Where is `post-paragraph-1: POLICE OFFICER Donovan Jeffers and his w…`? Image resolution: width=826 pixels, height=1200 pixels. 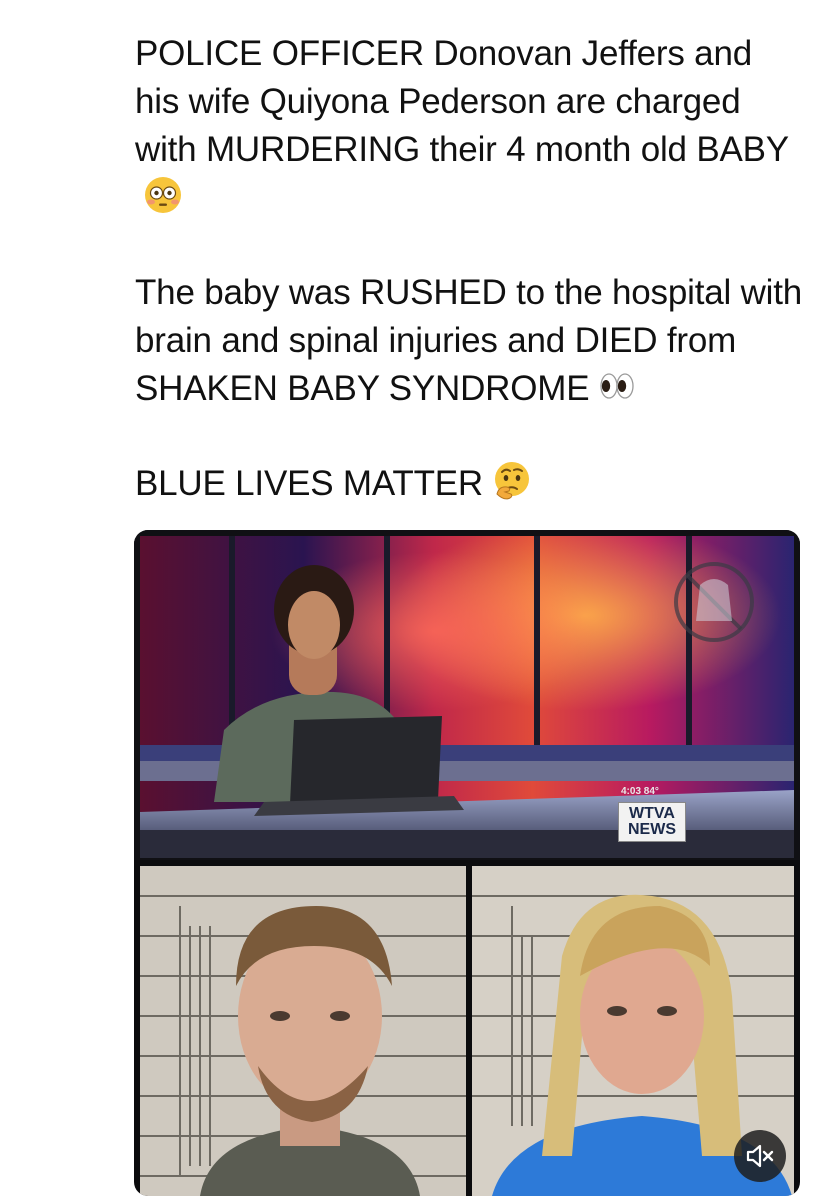 post-paragraph-1: POLICE OFFICER Donovan Jeffers and his w… is located at coordinates (470, 126).